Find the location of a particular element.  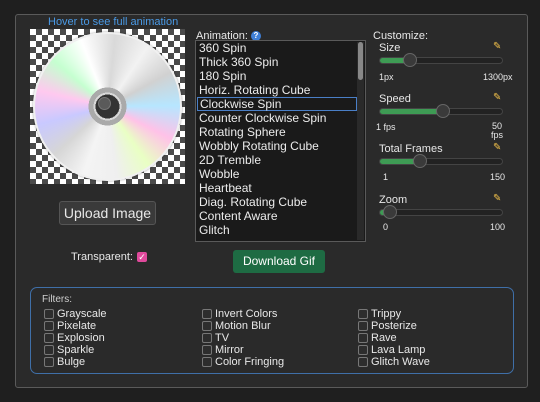

scrollbar-thumb is located at coordinates (360, 61).